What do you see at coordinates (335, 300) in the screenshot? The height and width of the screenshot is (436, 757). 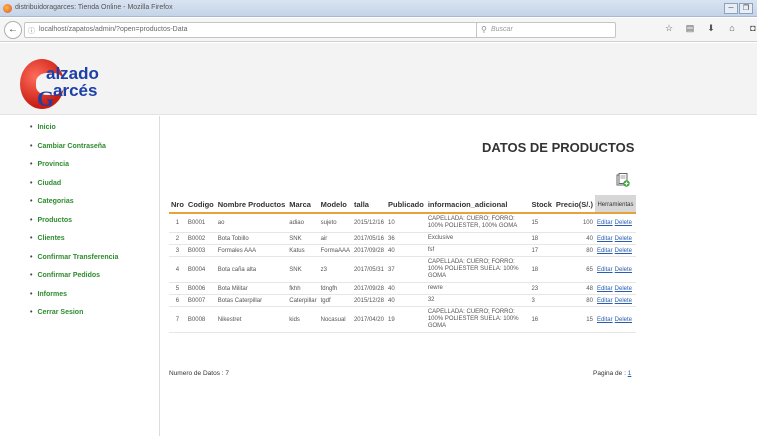 I see `cell-modelo: tgdf` at bounding box center [335, 300].